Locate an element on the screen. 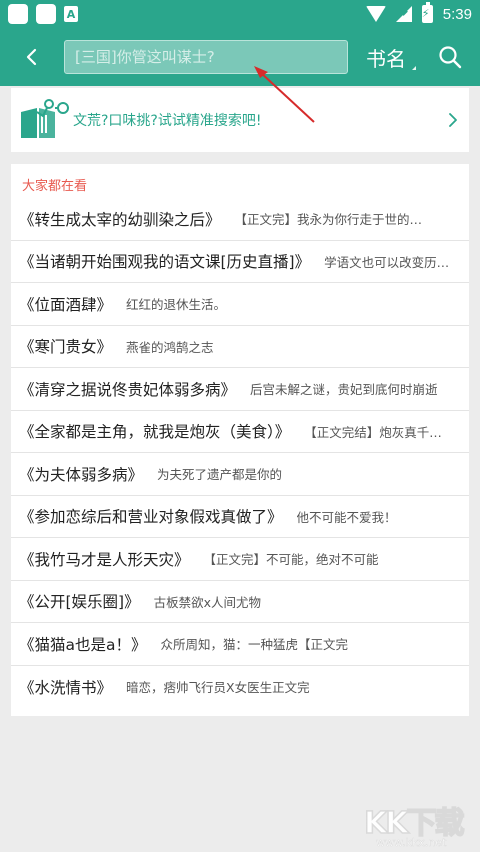  top-bar: 5:39 书名 is located at coordinates (240, 43).